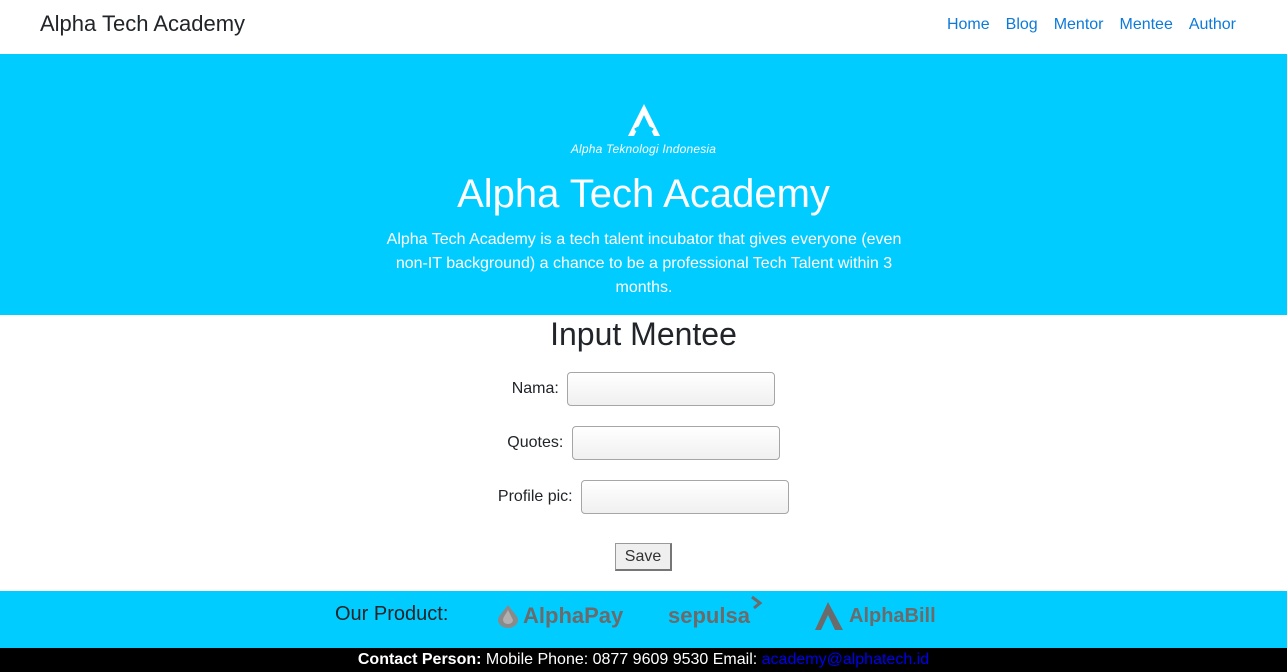 This screenshot has width=1287, height=672. What do you see at coordinates (757, 602) in the screenshot?
I see `sepulsa-arrows-icon` at bounding box center [757, 602].